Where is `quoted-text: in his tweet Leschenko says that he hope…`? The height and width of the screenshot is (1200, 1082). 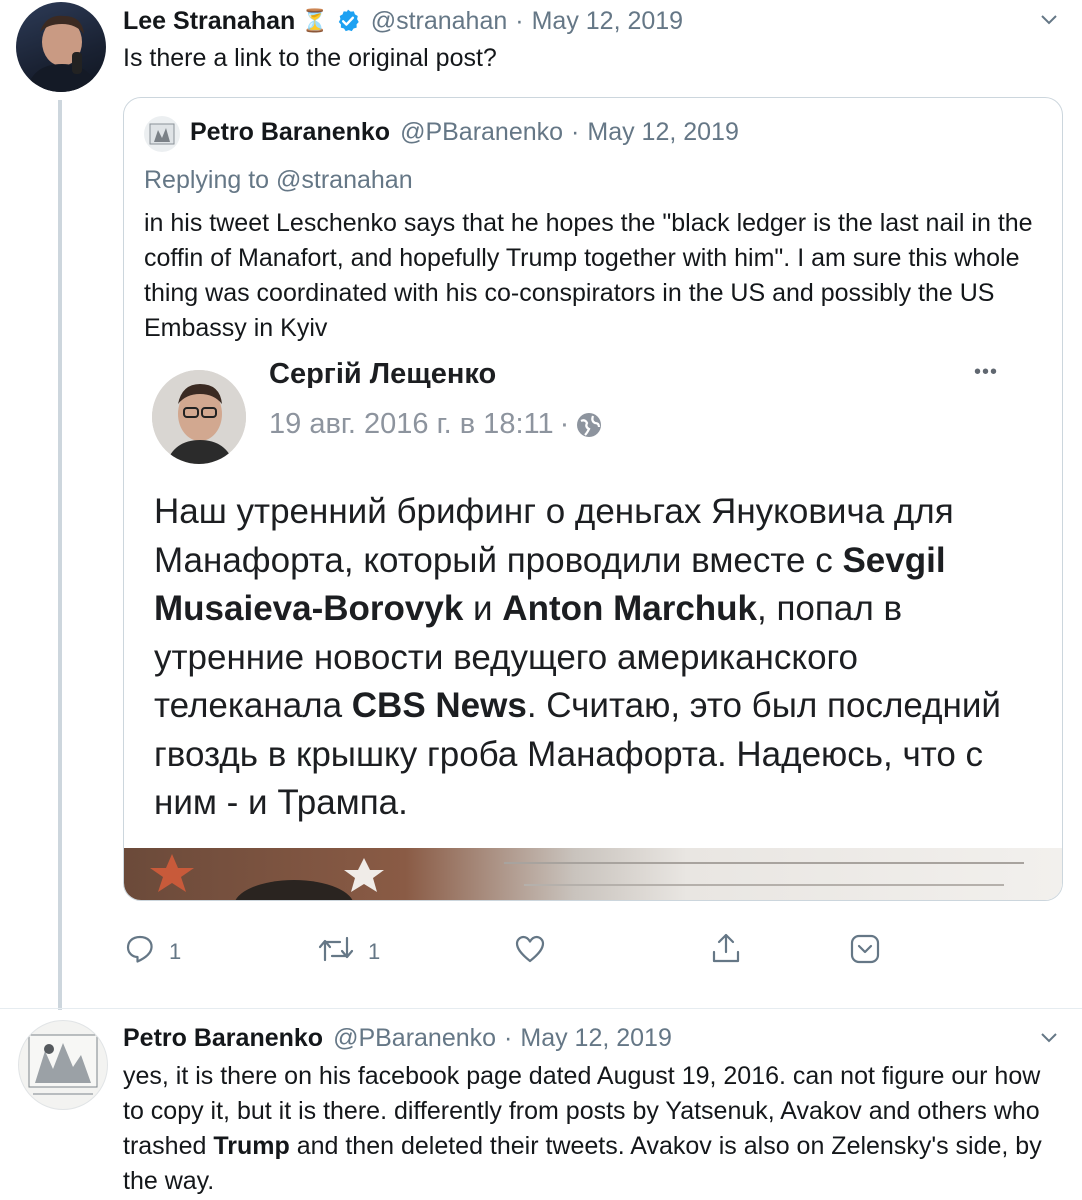
quoted-text: in his tweet Leschenko says that he hope… is located at coordinates (588, 275).